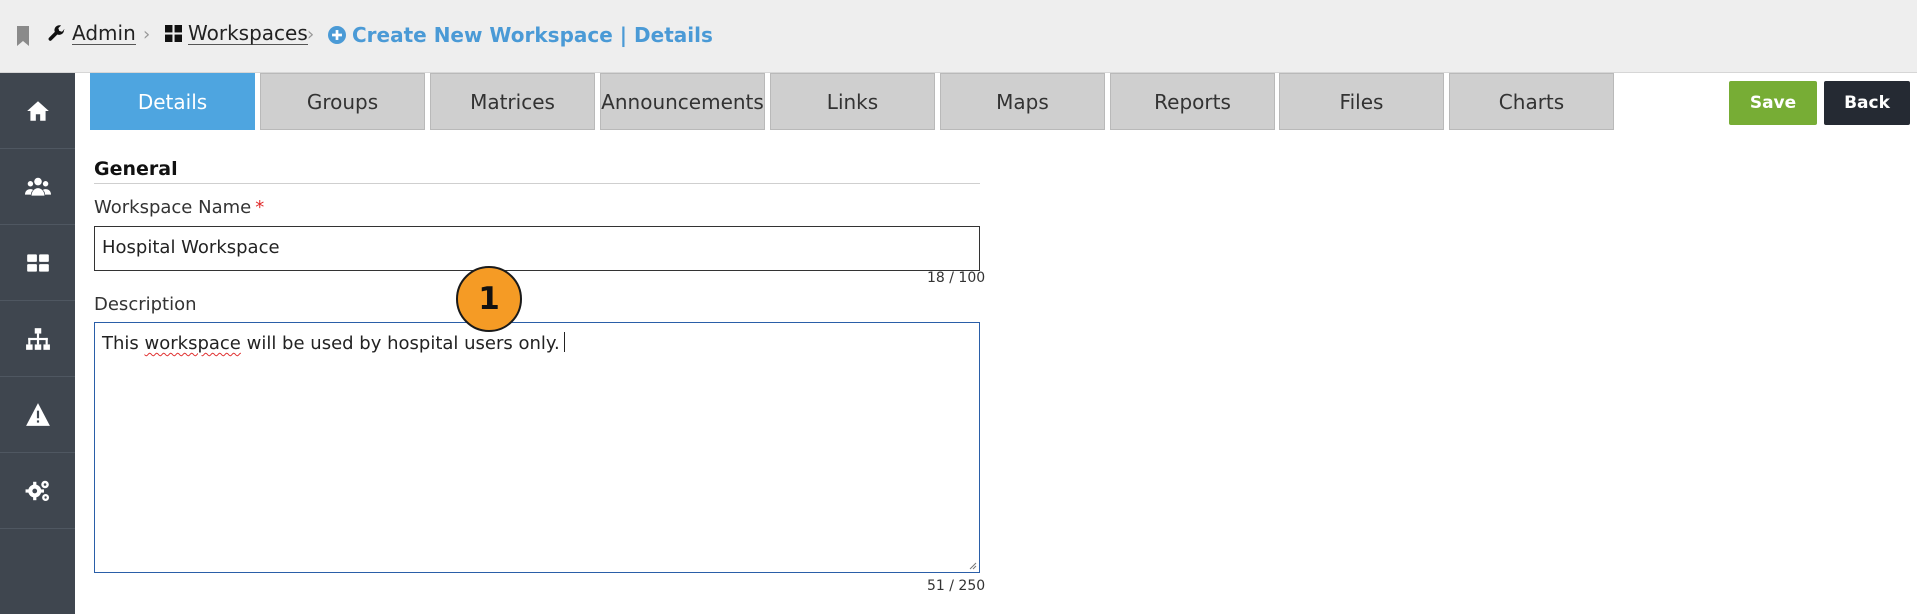  I want to click on warning-icon, so click(37, 414).